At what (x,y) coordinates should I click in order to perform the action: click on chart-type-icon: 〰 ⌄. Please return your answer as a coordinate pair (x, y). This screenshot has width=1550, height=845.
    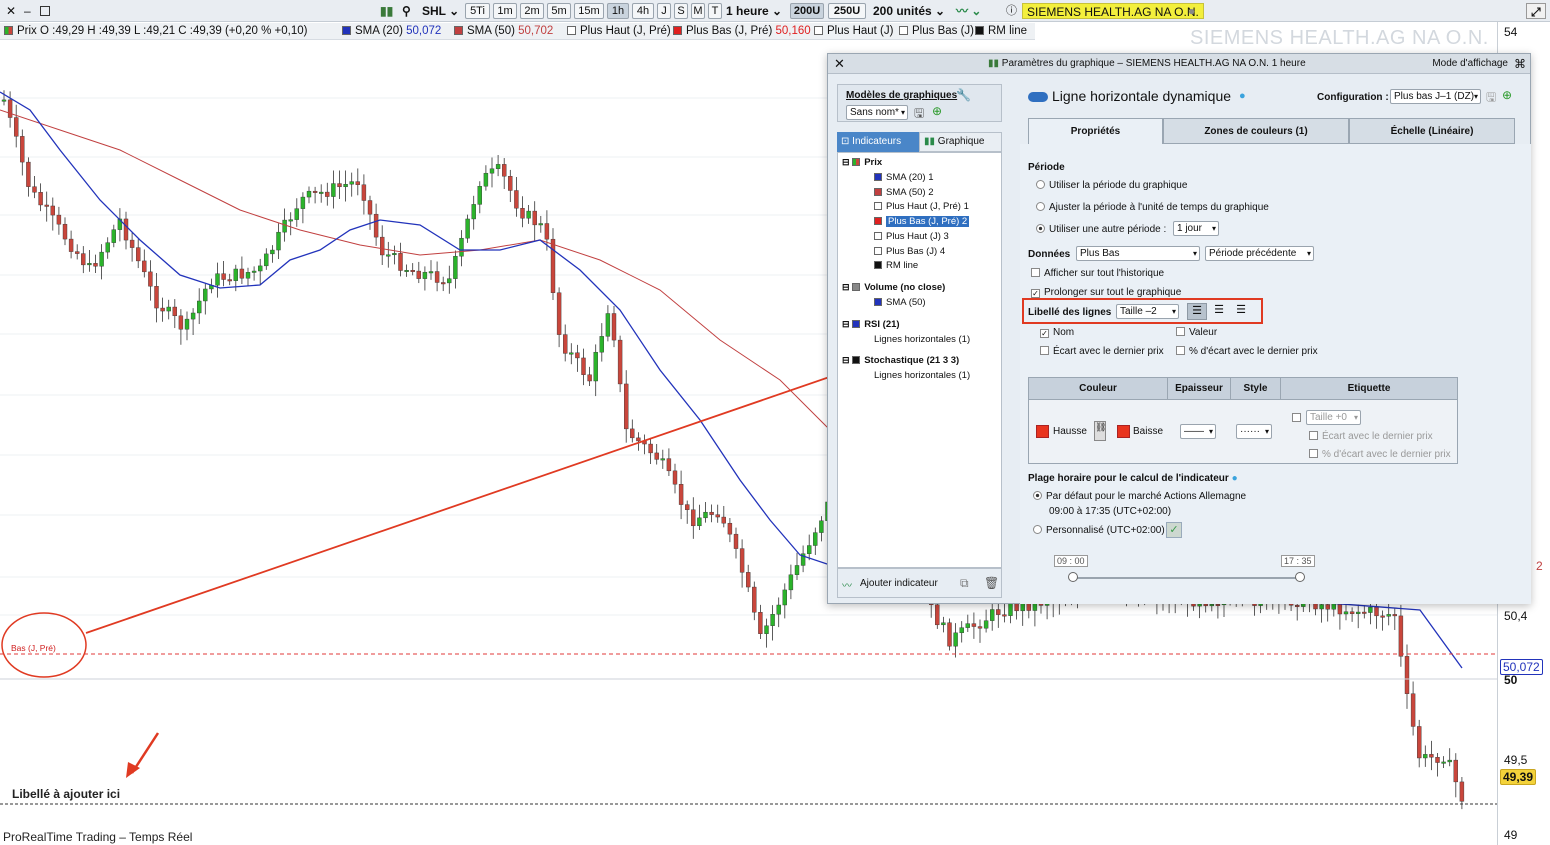
    Looking at the image, I should click on (968, 11).